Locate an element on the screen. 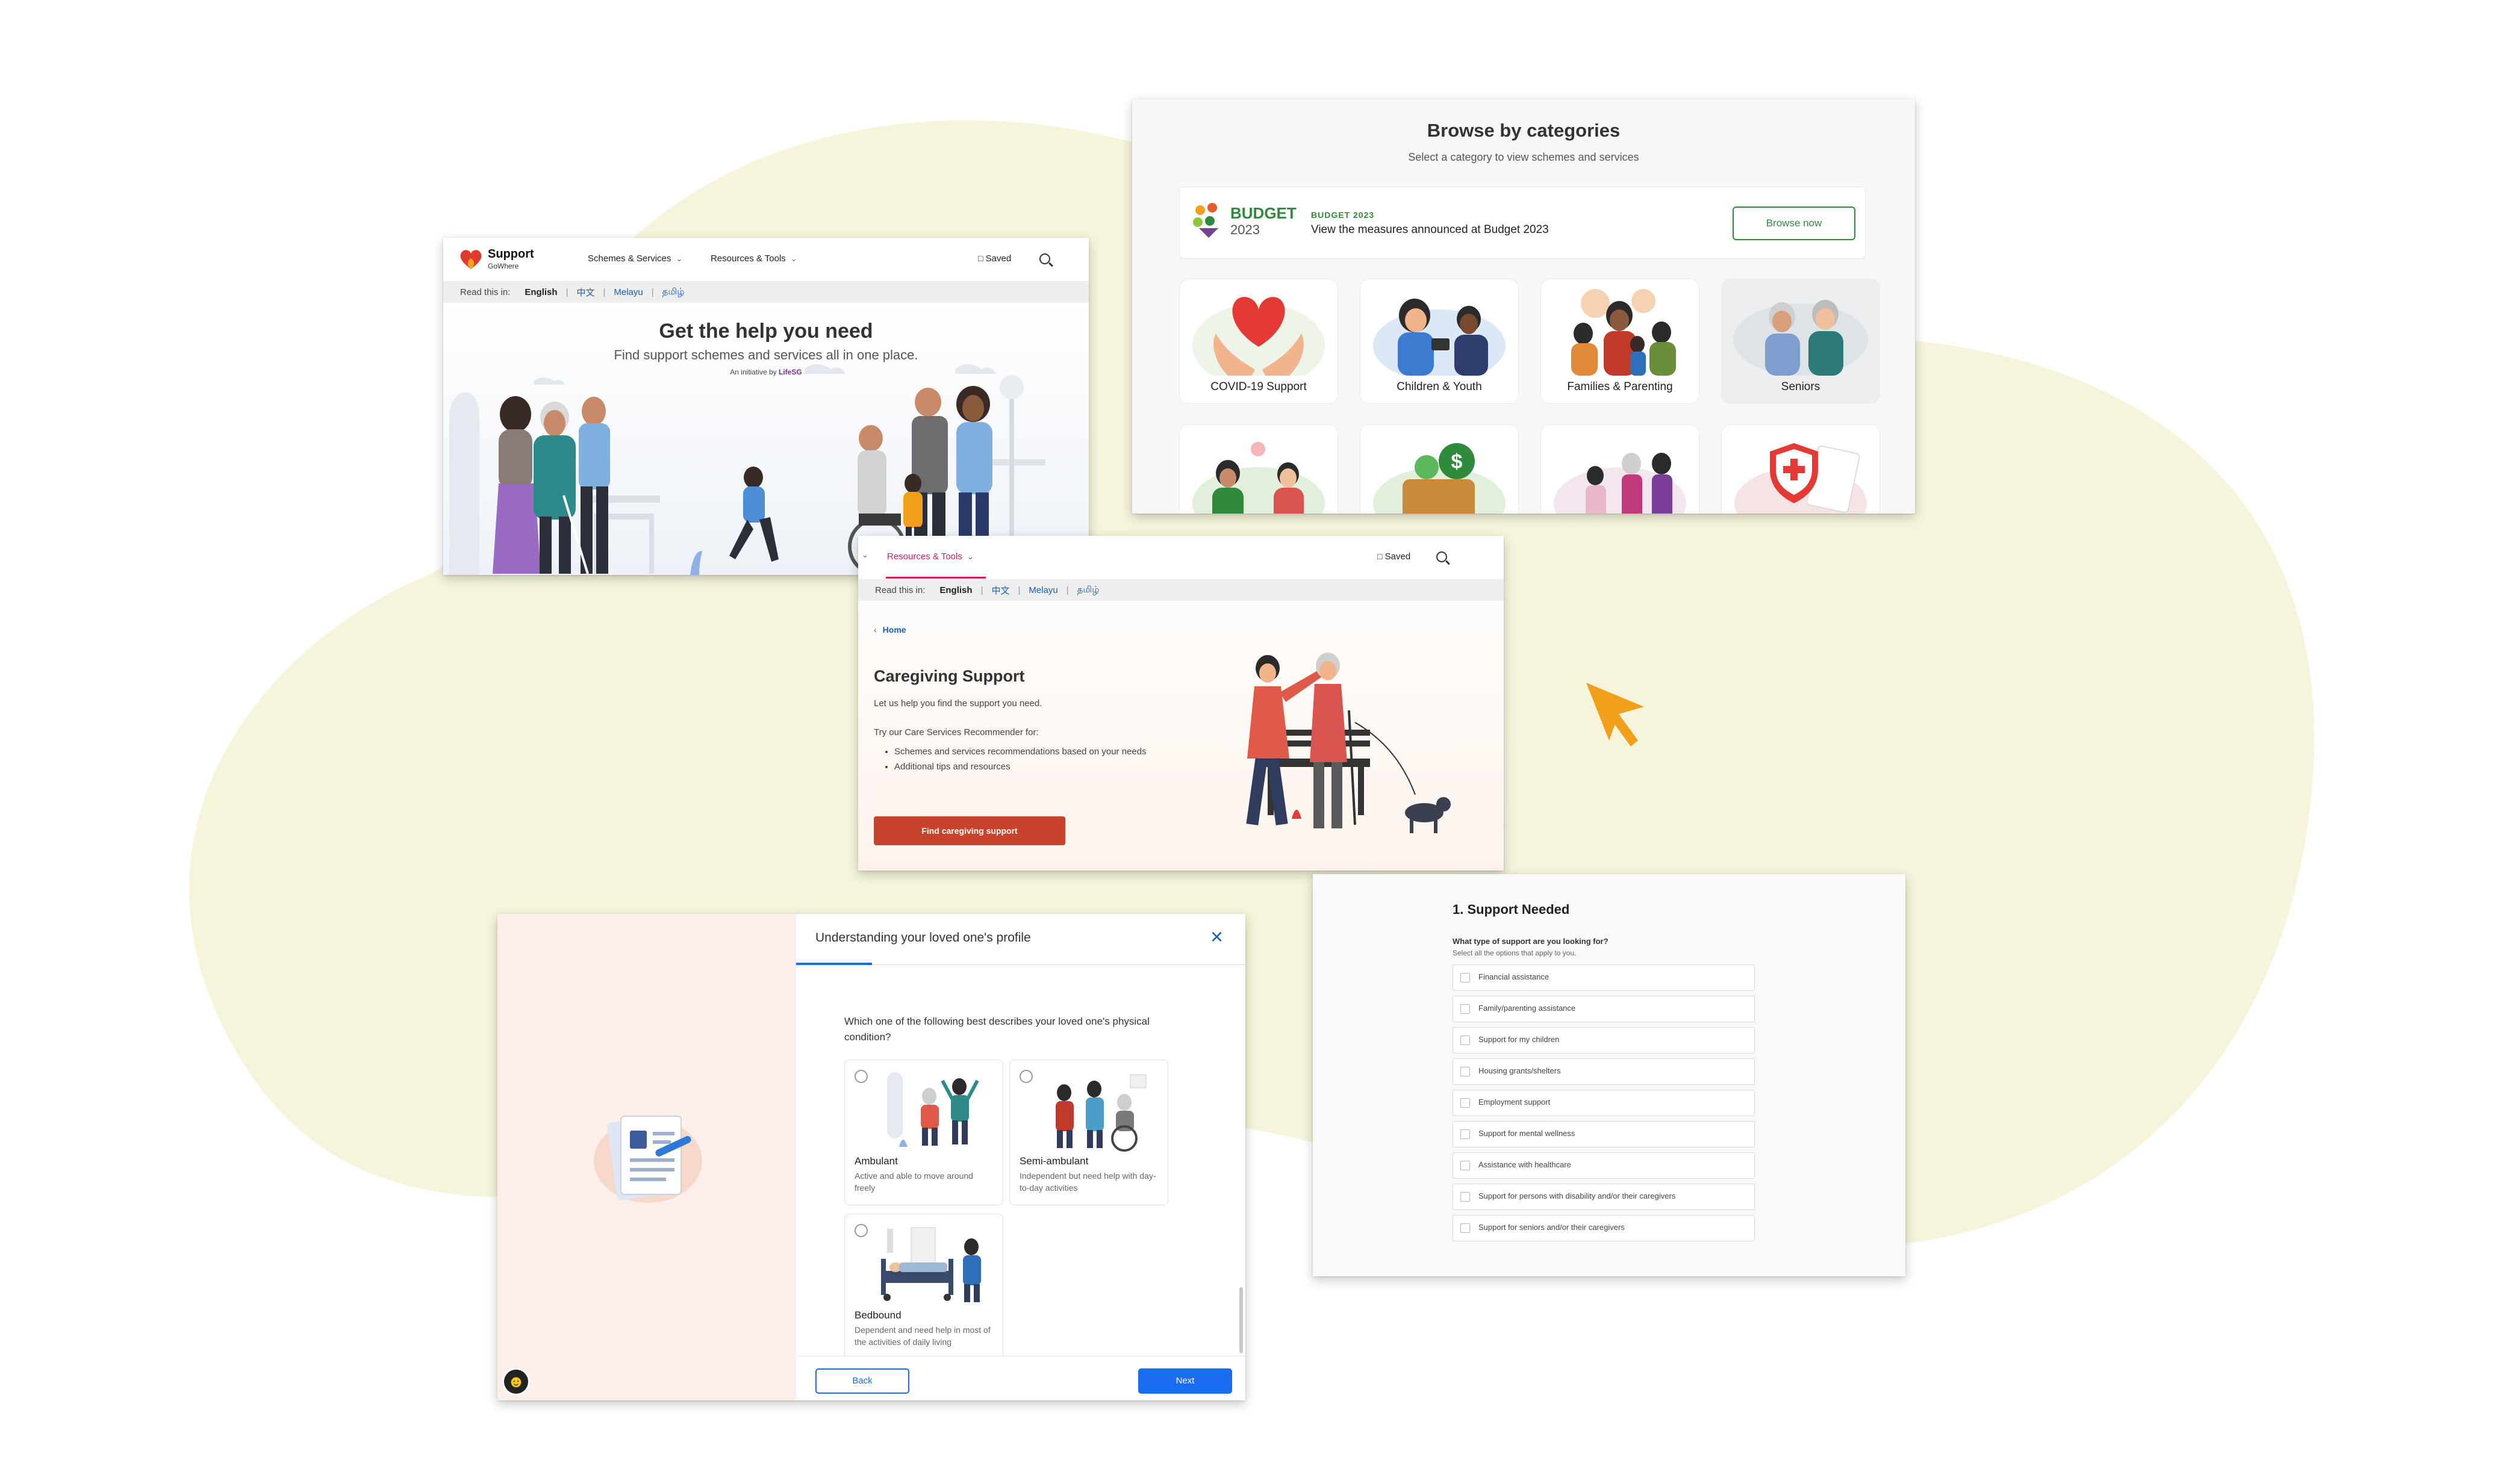 The image size is (2510, 1484). inclusive-group-icon is located at coordinates (1620, 483).